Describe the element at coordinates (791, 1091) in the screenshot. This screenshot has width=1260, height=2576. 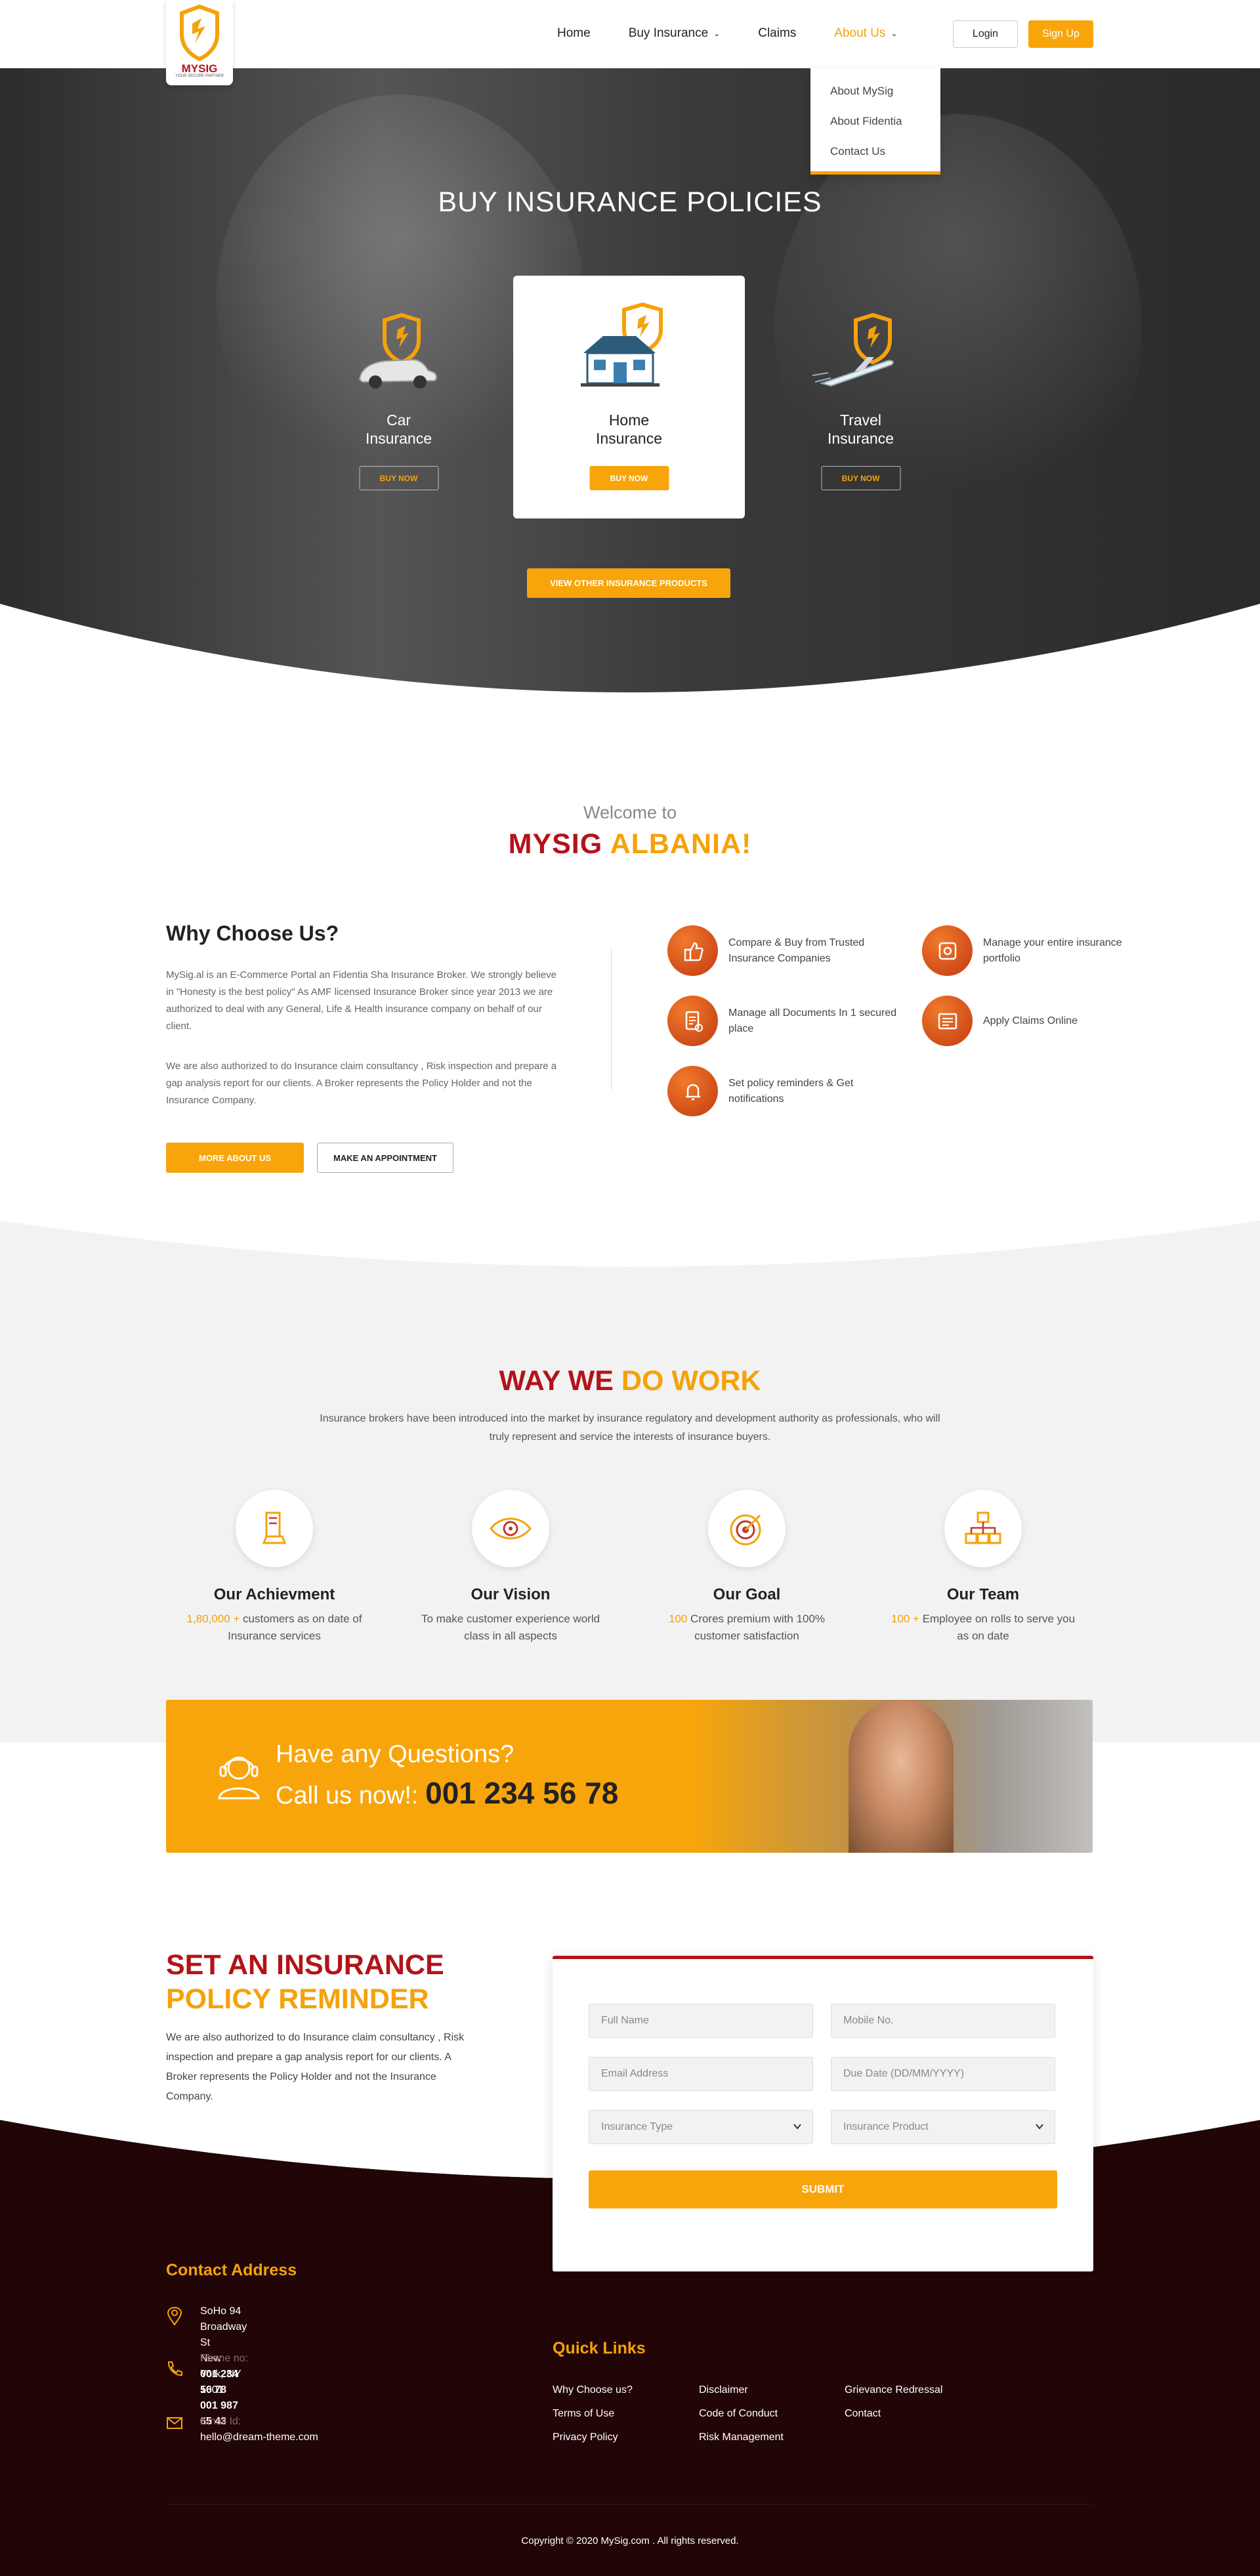
I see `feature-reminders-text: Set policy reminders & Get notifications` at that location.